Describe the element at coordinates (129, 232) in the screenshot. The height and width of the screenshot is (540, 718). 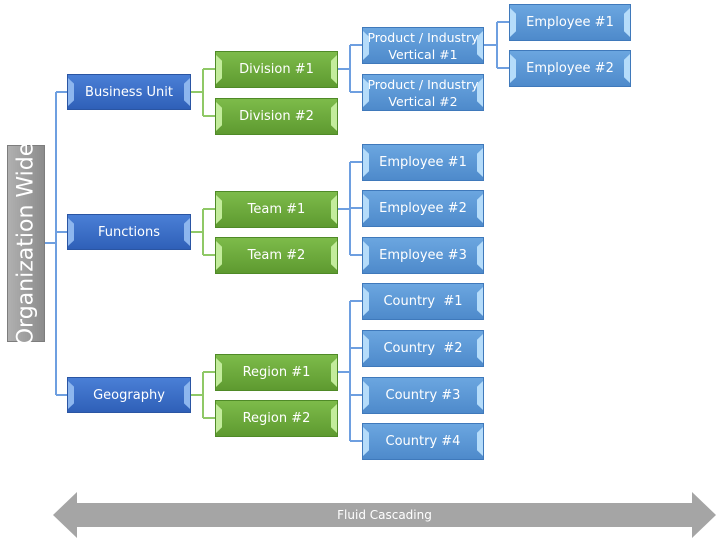
I see `node-functions: Functions` at that location.